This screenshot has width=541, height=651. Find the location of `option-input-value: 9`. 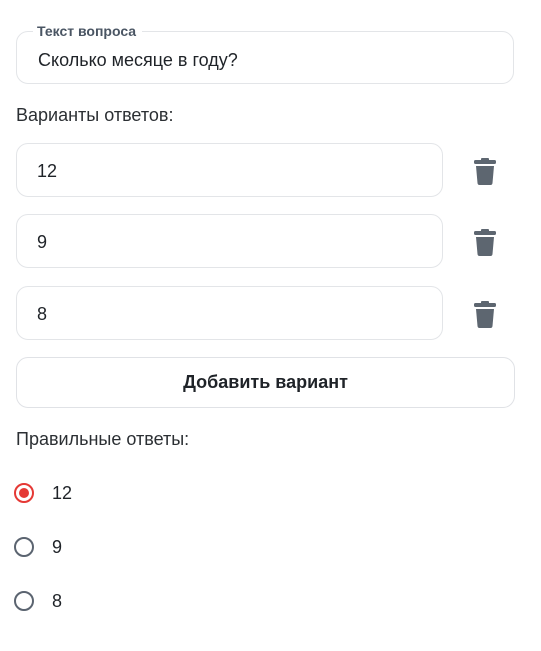

option-input-value: 9 is located at coordinates (42, 242).